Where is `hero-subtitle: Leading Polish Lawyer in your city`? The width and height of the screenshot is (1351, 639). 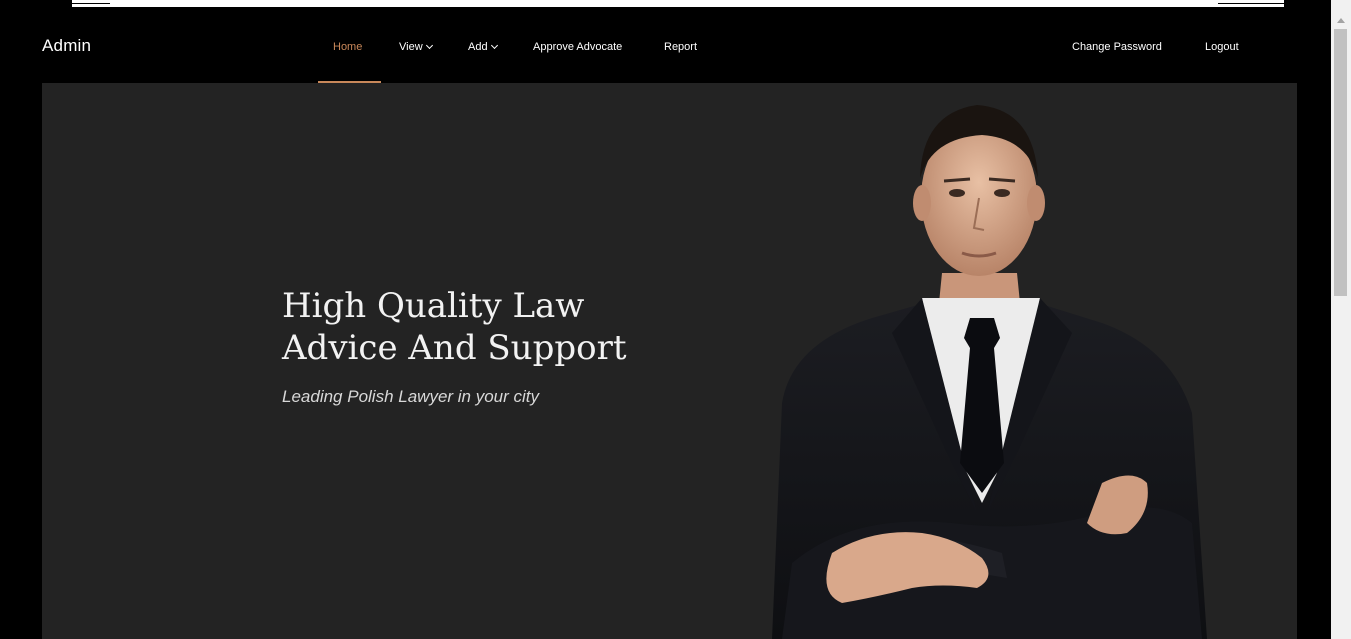
hero-subtitle: Leading Polish Lawyer in your city is located at coordinates (411, 396).